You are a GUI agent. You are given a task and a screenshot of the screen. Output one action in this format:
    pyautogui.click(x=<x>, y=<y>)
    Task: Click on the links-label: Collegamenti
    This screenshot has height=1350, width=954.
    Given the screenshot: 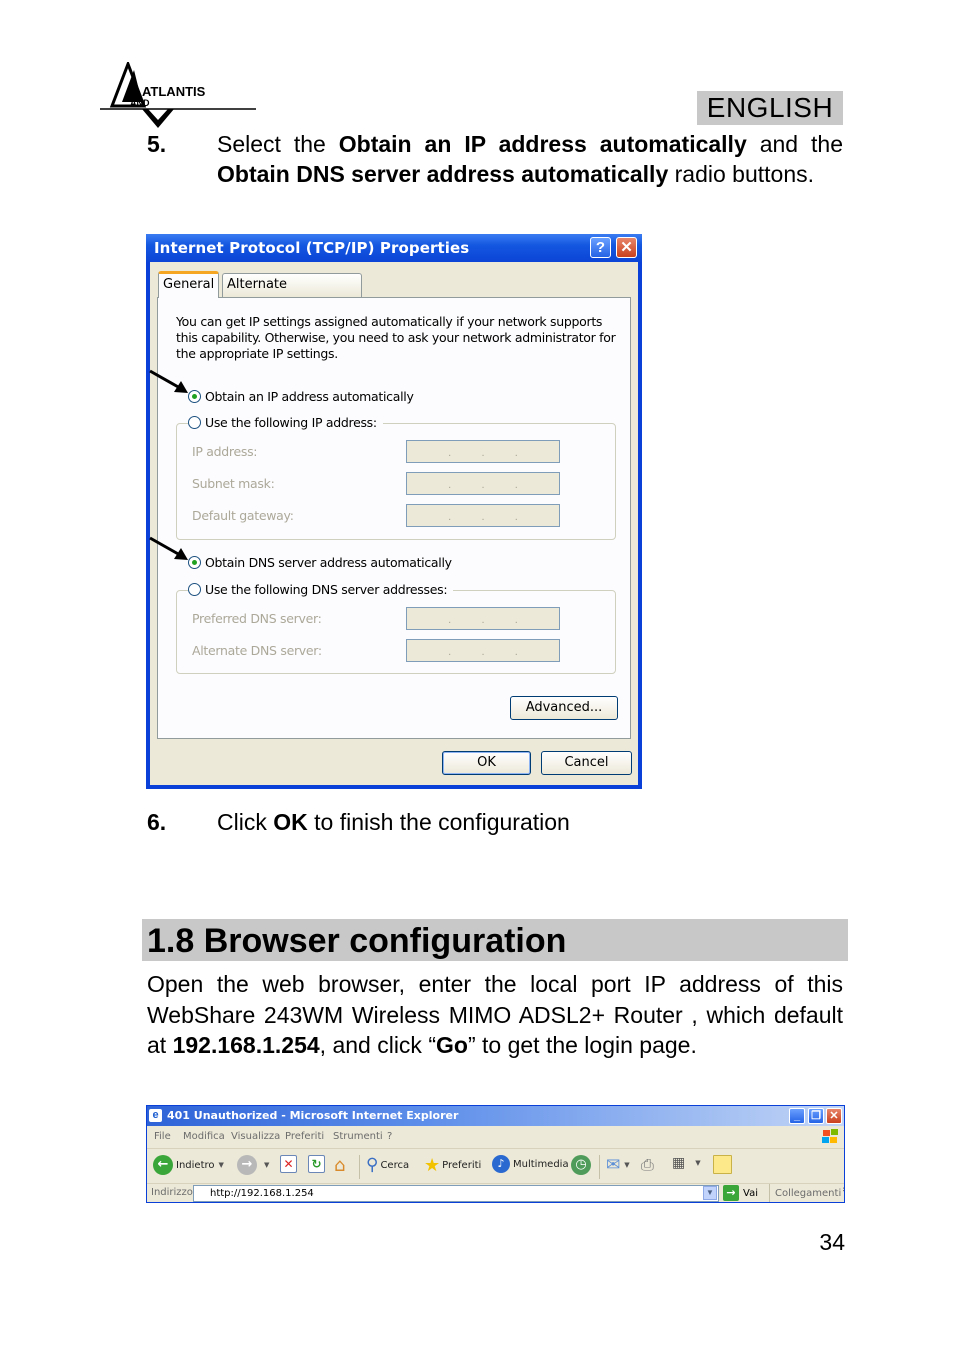 What is the action you would take?
    pyautogui.click(x=808, y=1193)
    